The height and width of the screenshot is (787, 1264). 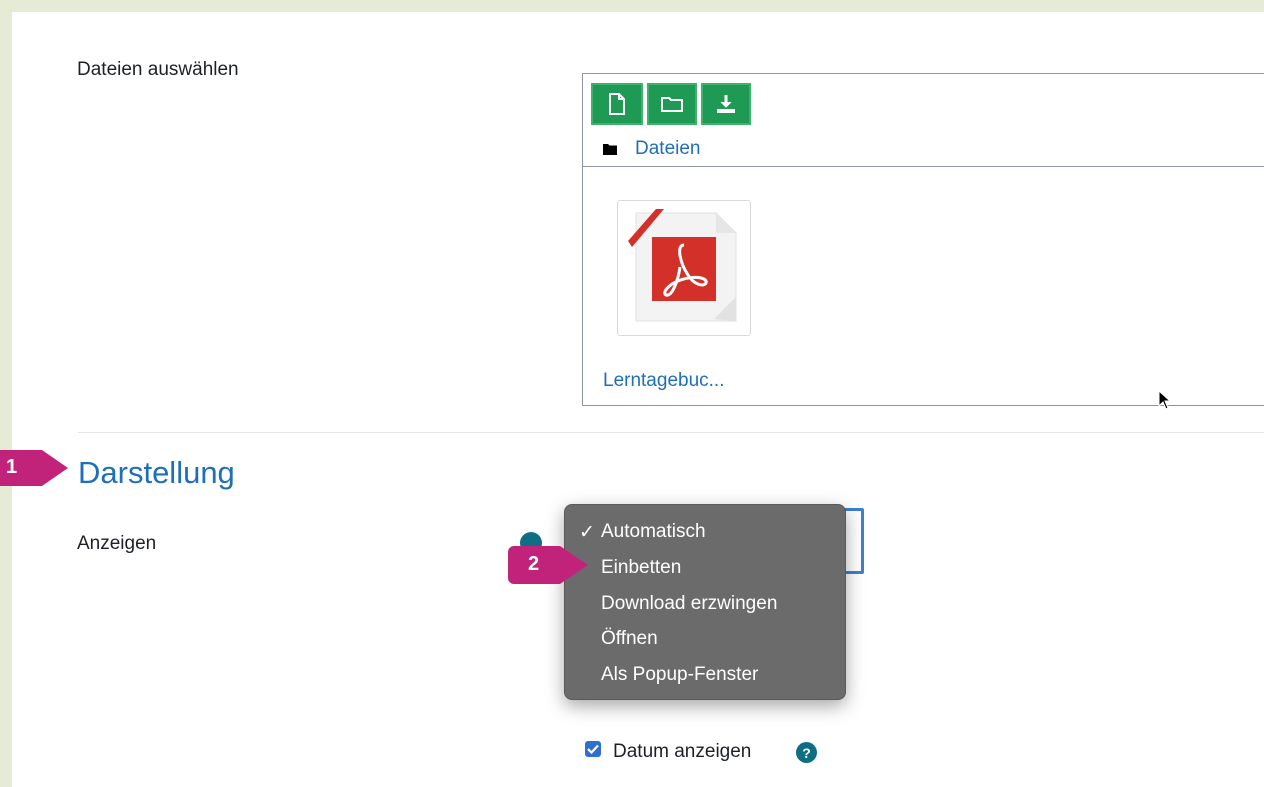 I want to click on show-date-checkbox, so click(x=593, y=749).